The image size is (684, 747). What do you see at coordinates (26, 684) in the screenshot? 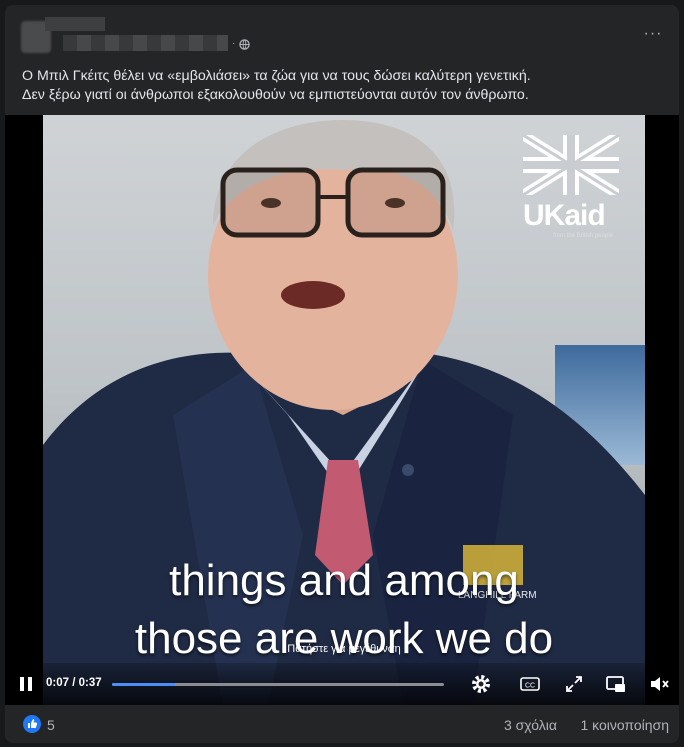
I see `pause-icon` at bounding box center [26, 684].